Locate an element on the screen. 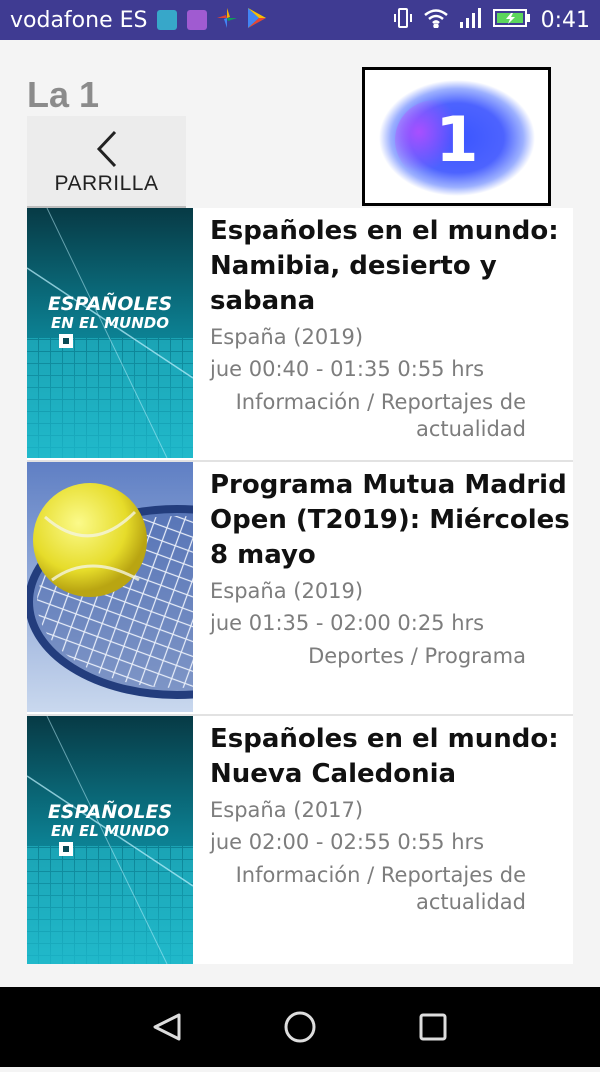 Image resolution: width=600 pixels, height=1072 pixels. program-country-year: España (2017) is located at coordinates (287, 810).